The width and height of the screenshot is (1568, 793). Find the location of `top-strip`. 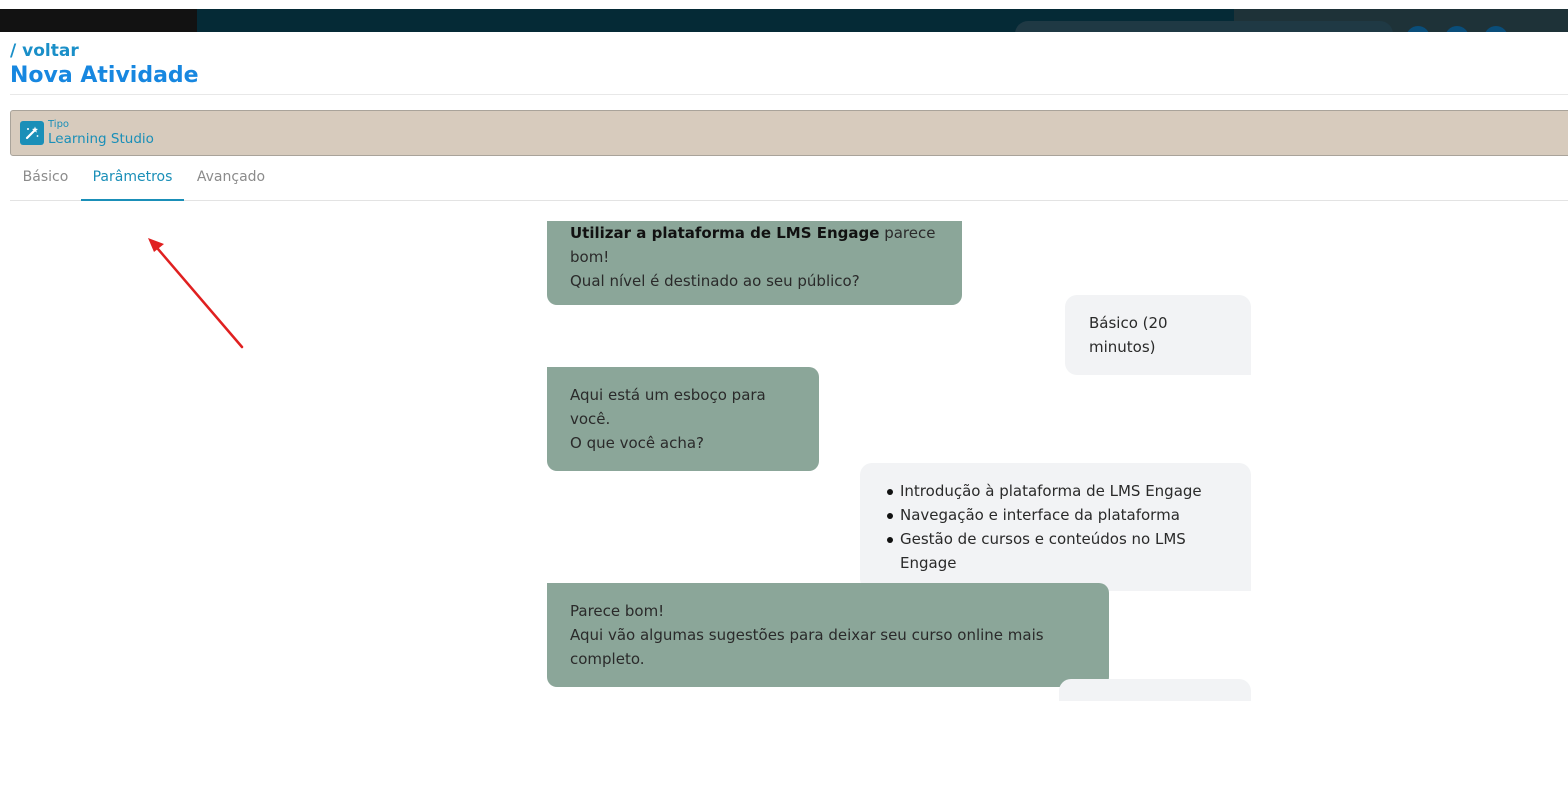

top-strip is located at coordinates (784, 4).